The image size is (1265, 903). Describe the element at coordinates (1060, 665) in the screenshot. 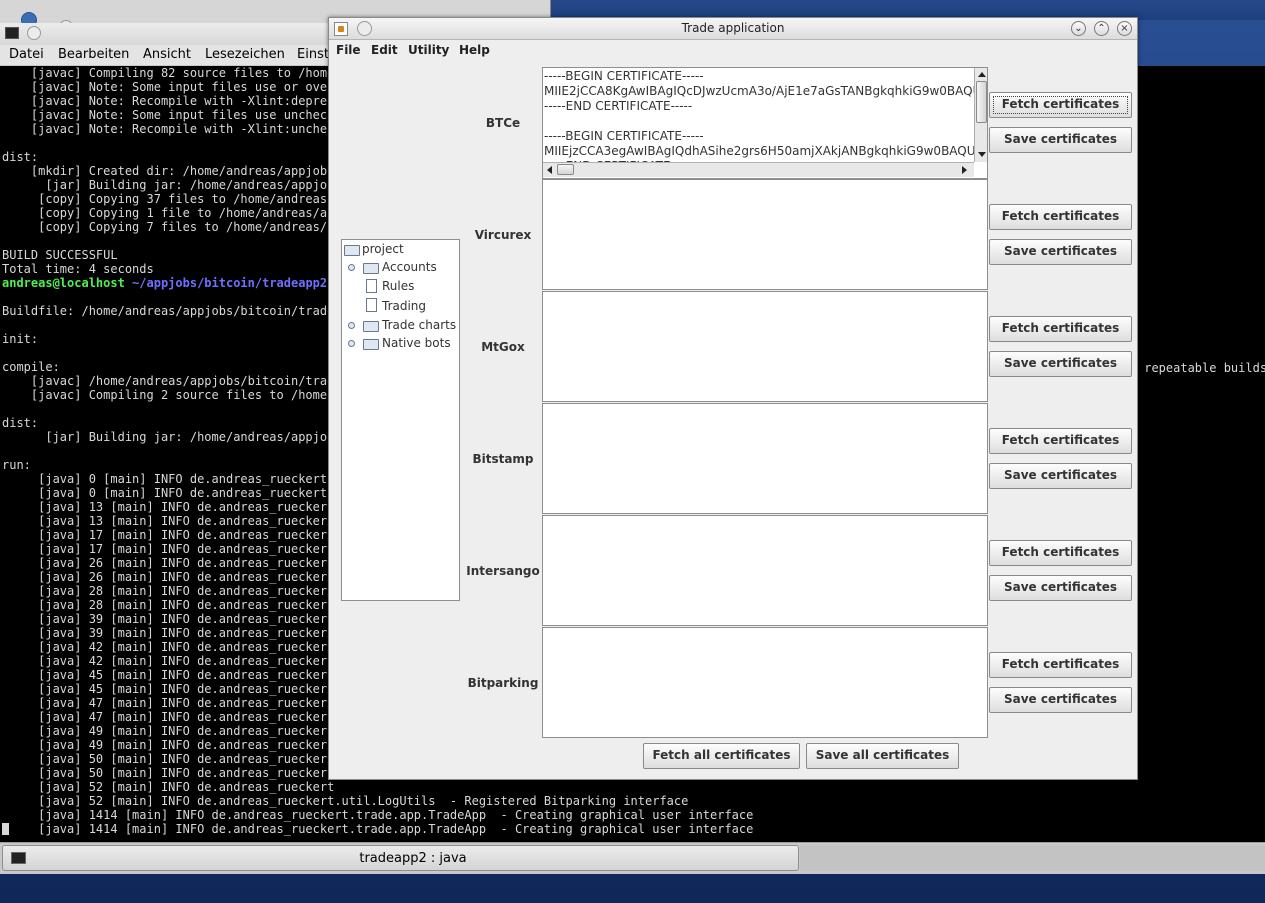

I see `fetch-certificates-button-bitparking: Fetch certificates` at that location.